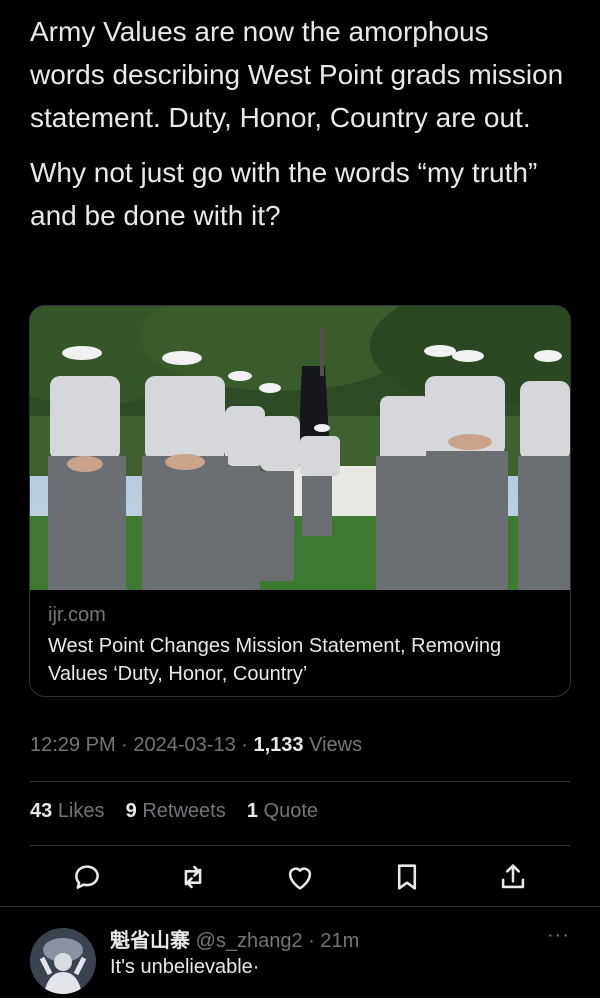 The height and width of the screenshot is (998, 600). I want to click on reply-header: 魁省山寨 @s_zhang2 · 21m, so click(234, 938).